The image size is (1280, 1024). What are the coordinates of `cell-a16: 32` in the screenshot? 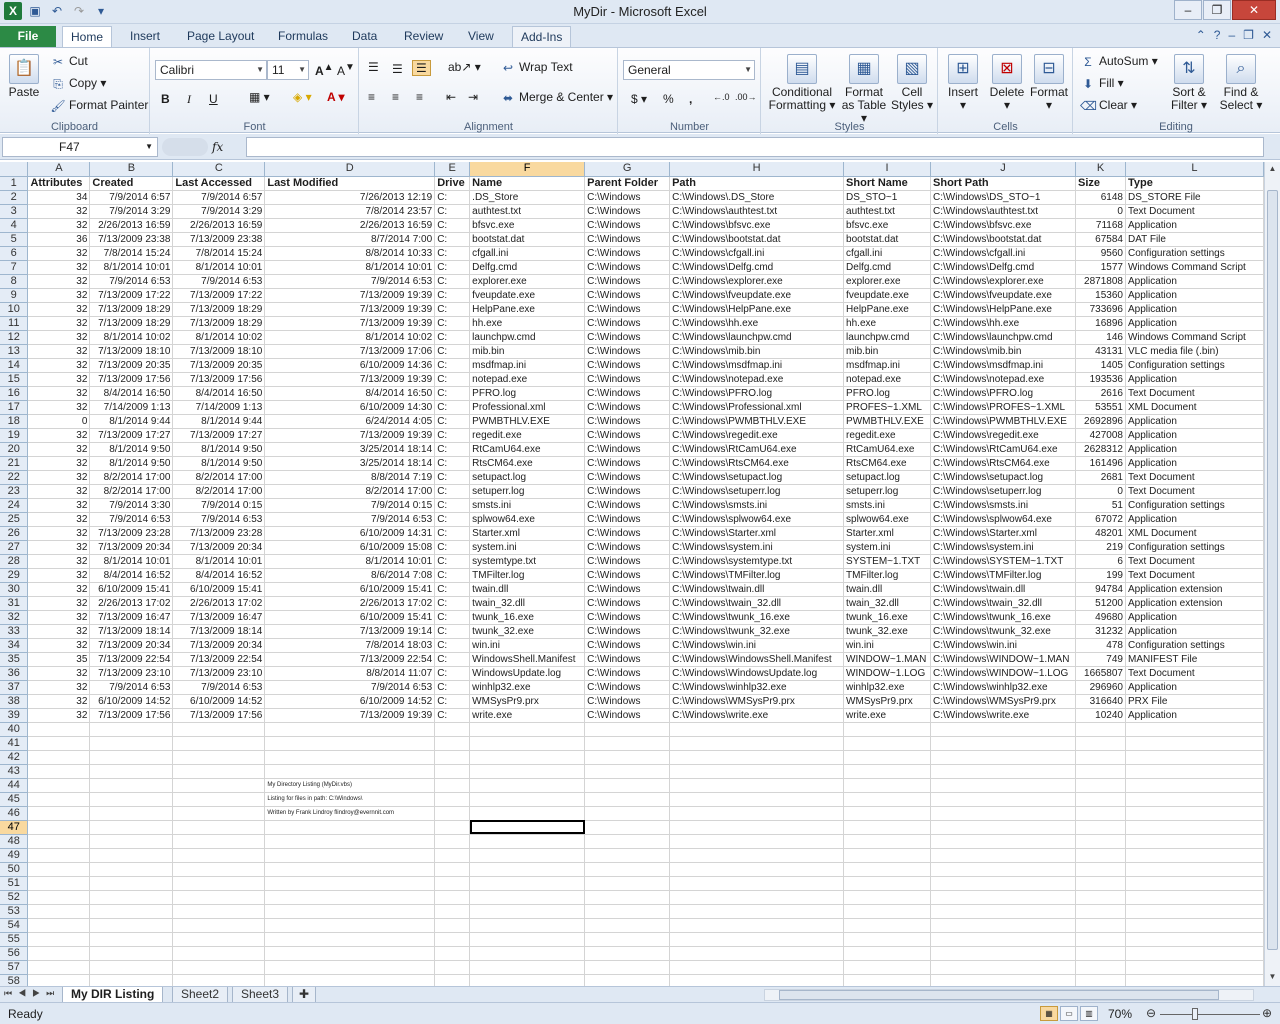 It's located at (59, 393).